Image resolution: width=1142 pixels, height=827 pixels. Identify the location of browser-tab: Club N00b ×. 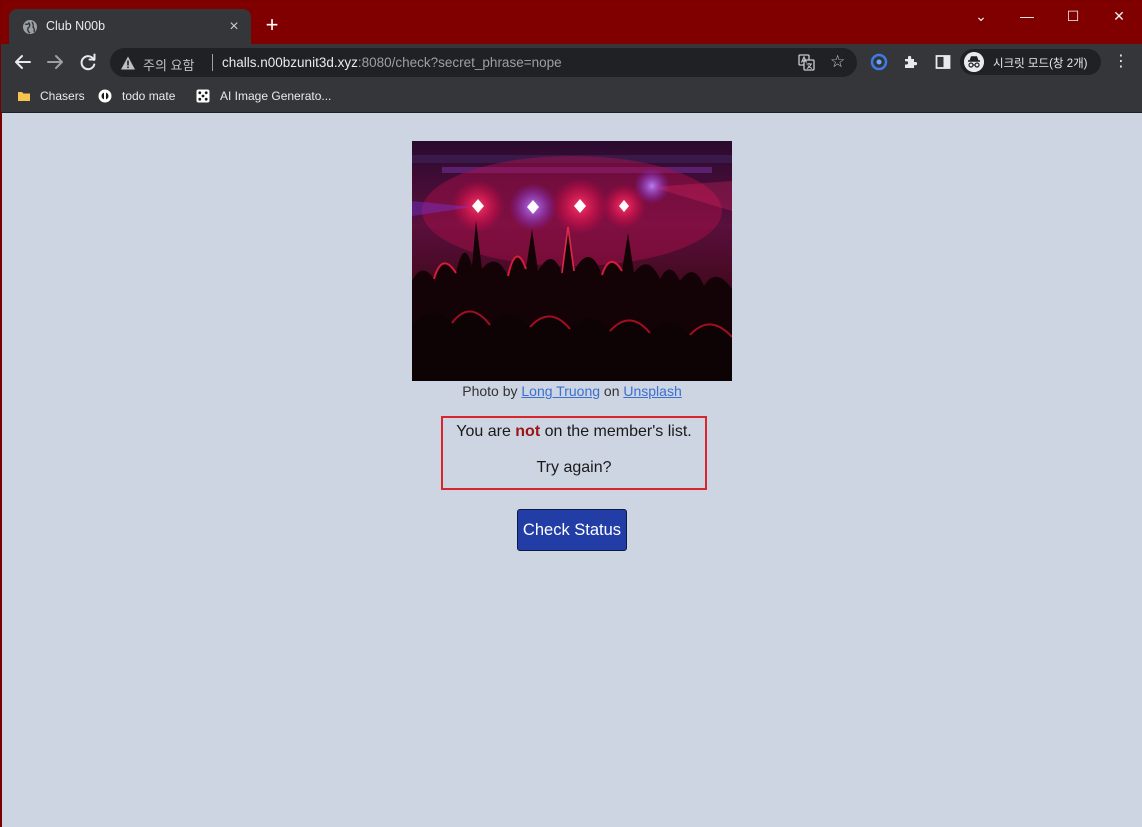
(130, 27).